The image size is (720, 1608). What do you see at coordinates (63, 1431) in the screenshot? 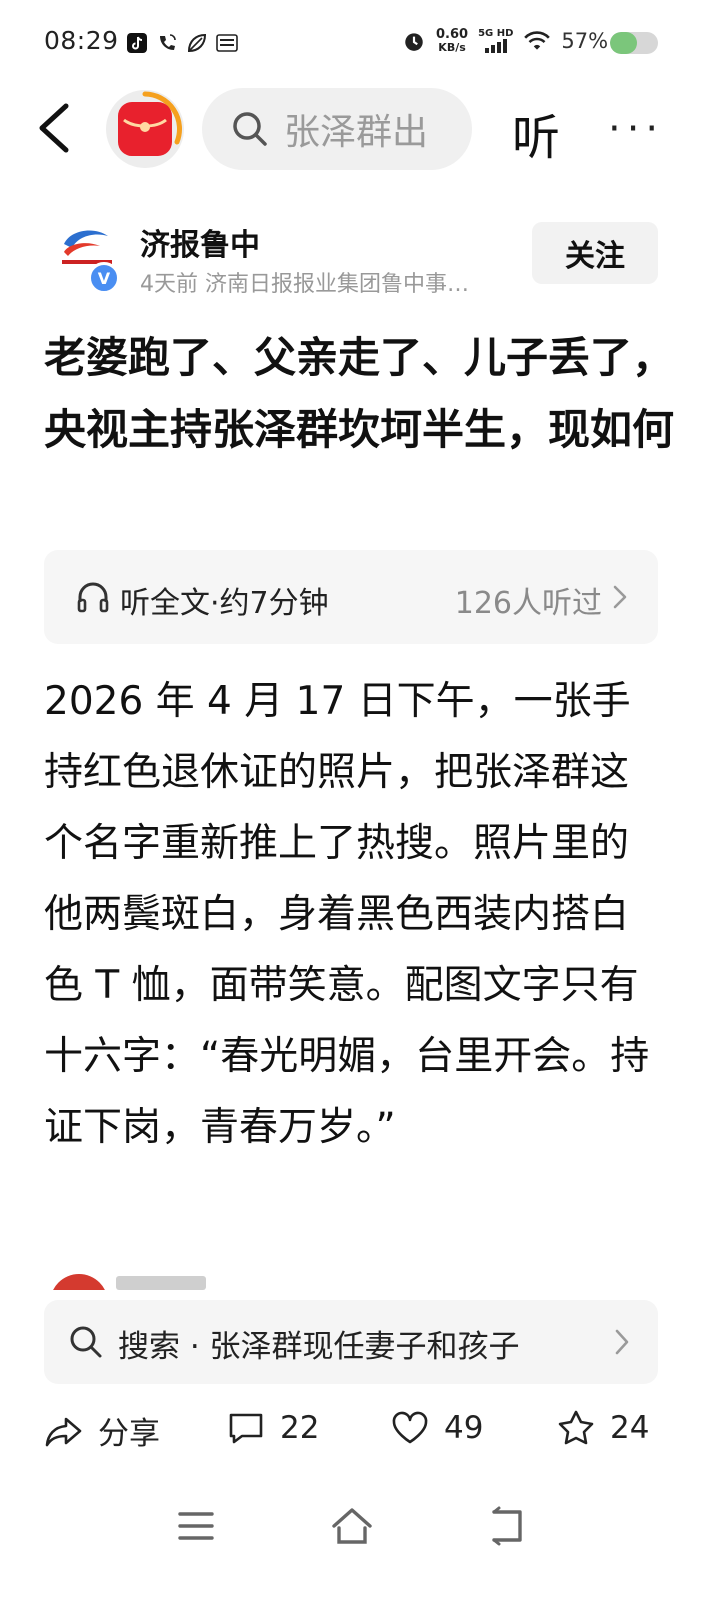
I see `share-icon` at bounding box center [63, 1431].